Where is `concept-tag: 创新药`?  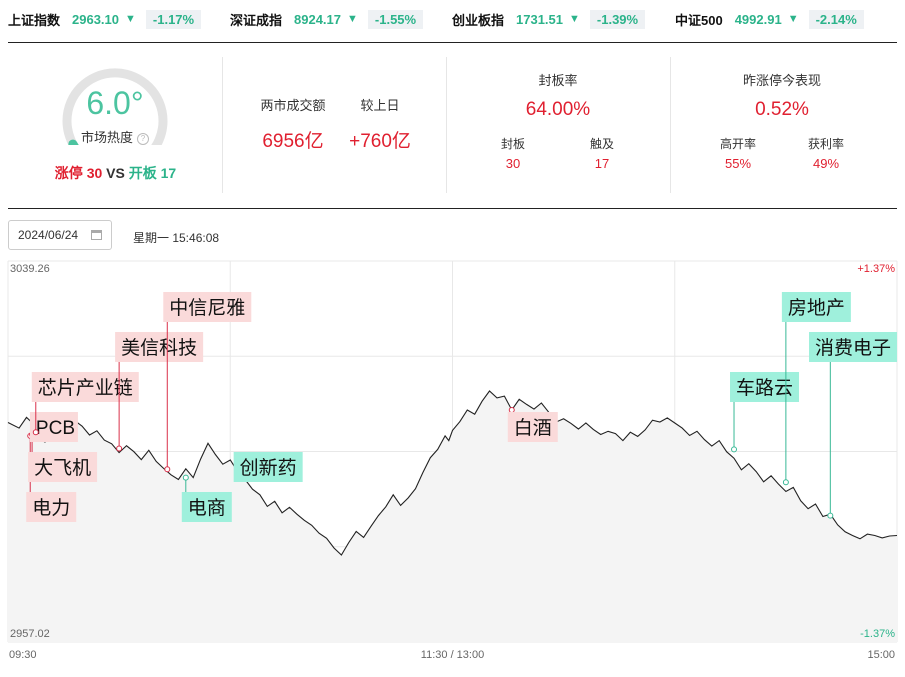 concept-tag: 创新药 is located at coordinates (268, 467).